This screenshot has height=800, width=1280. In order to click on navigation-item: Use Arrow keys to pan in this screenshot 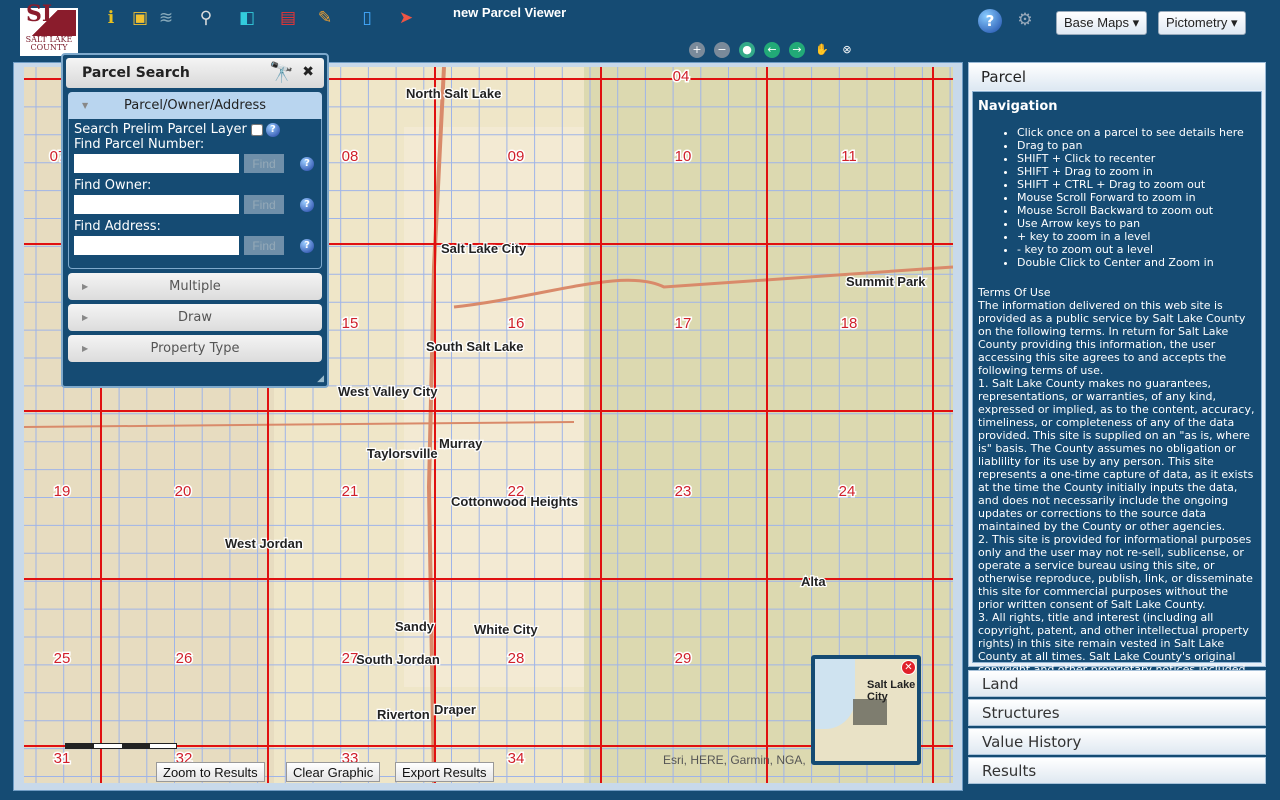, I will do `click(1136, 223)`.